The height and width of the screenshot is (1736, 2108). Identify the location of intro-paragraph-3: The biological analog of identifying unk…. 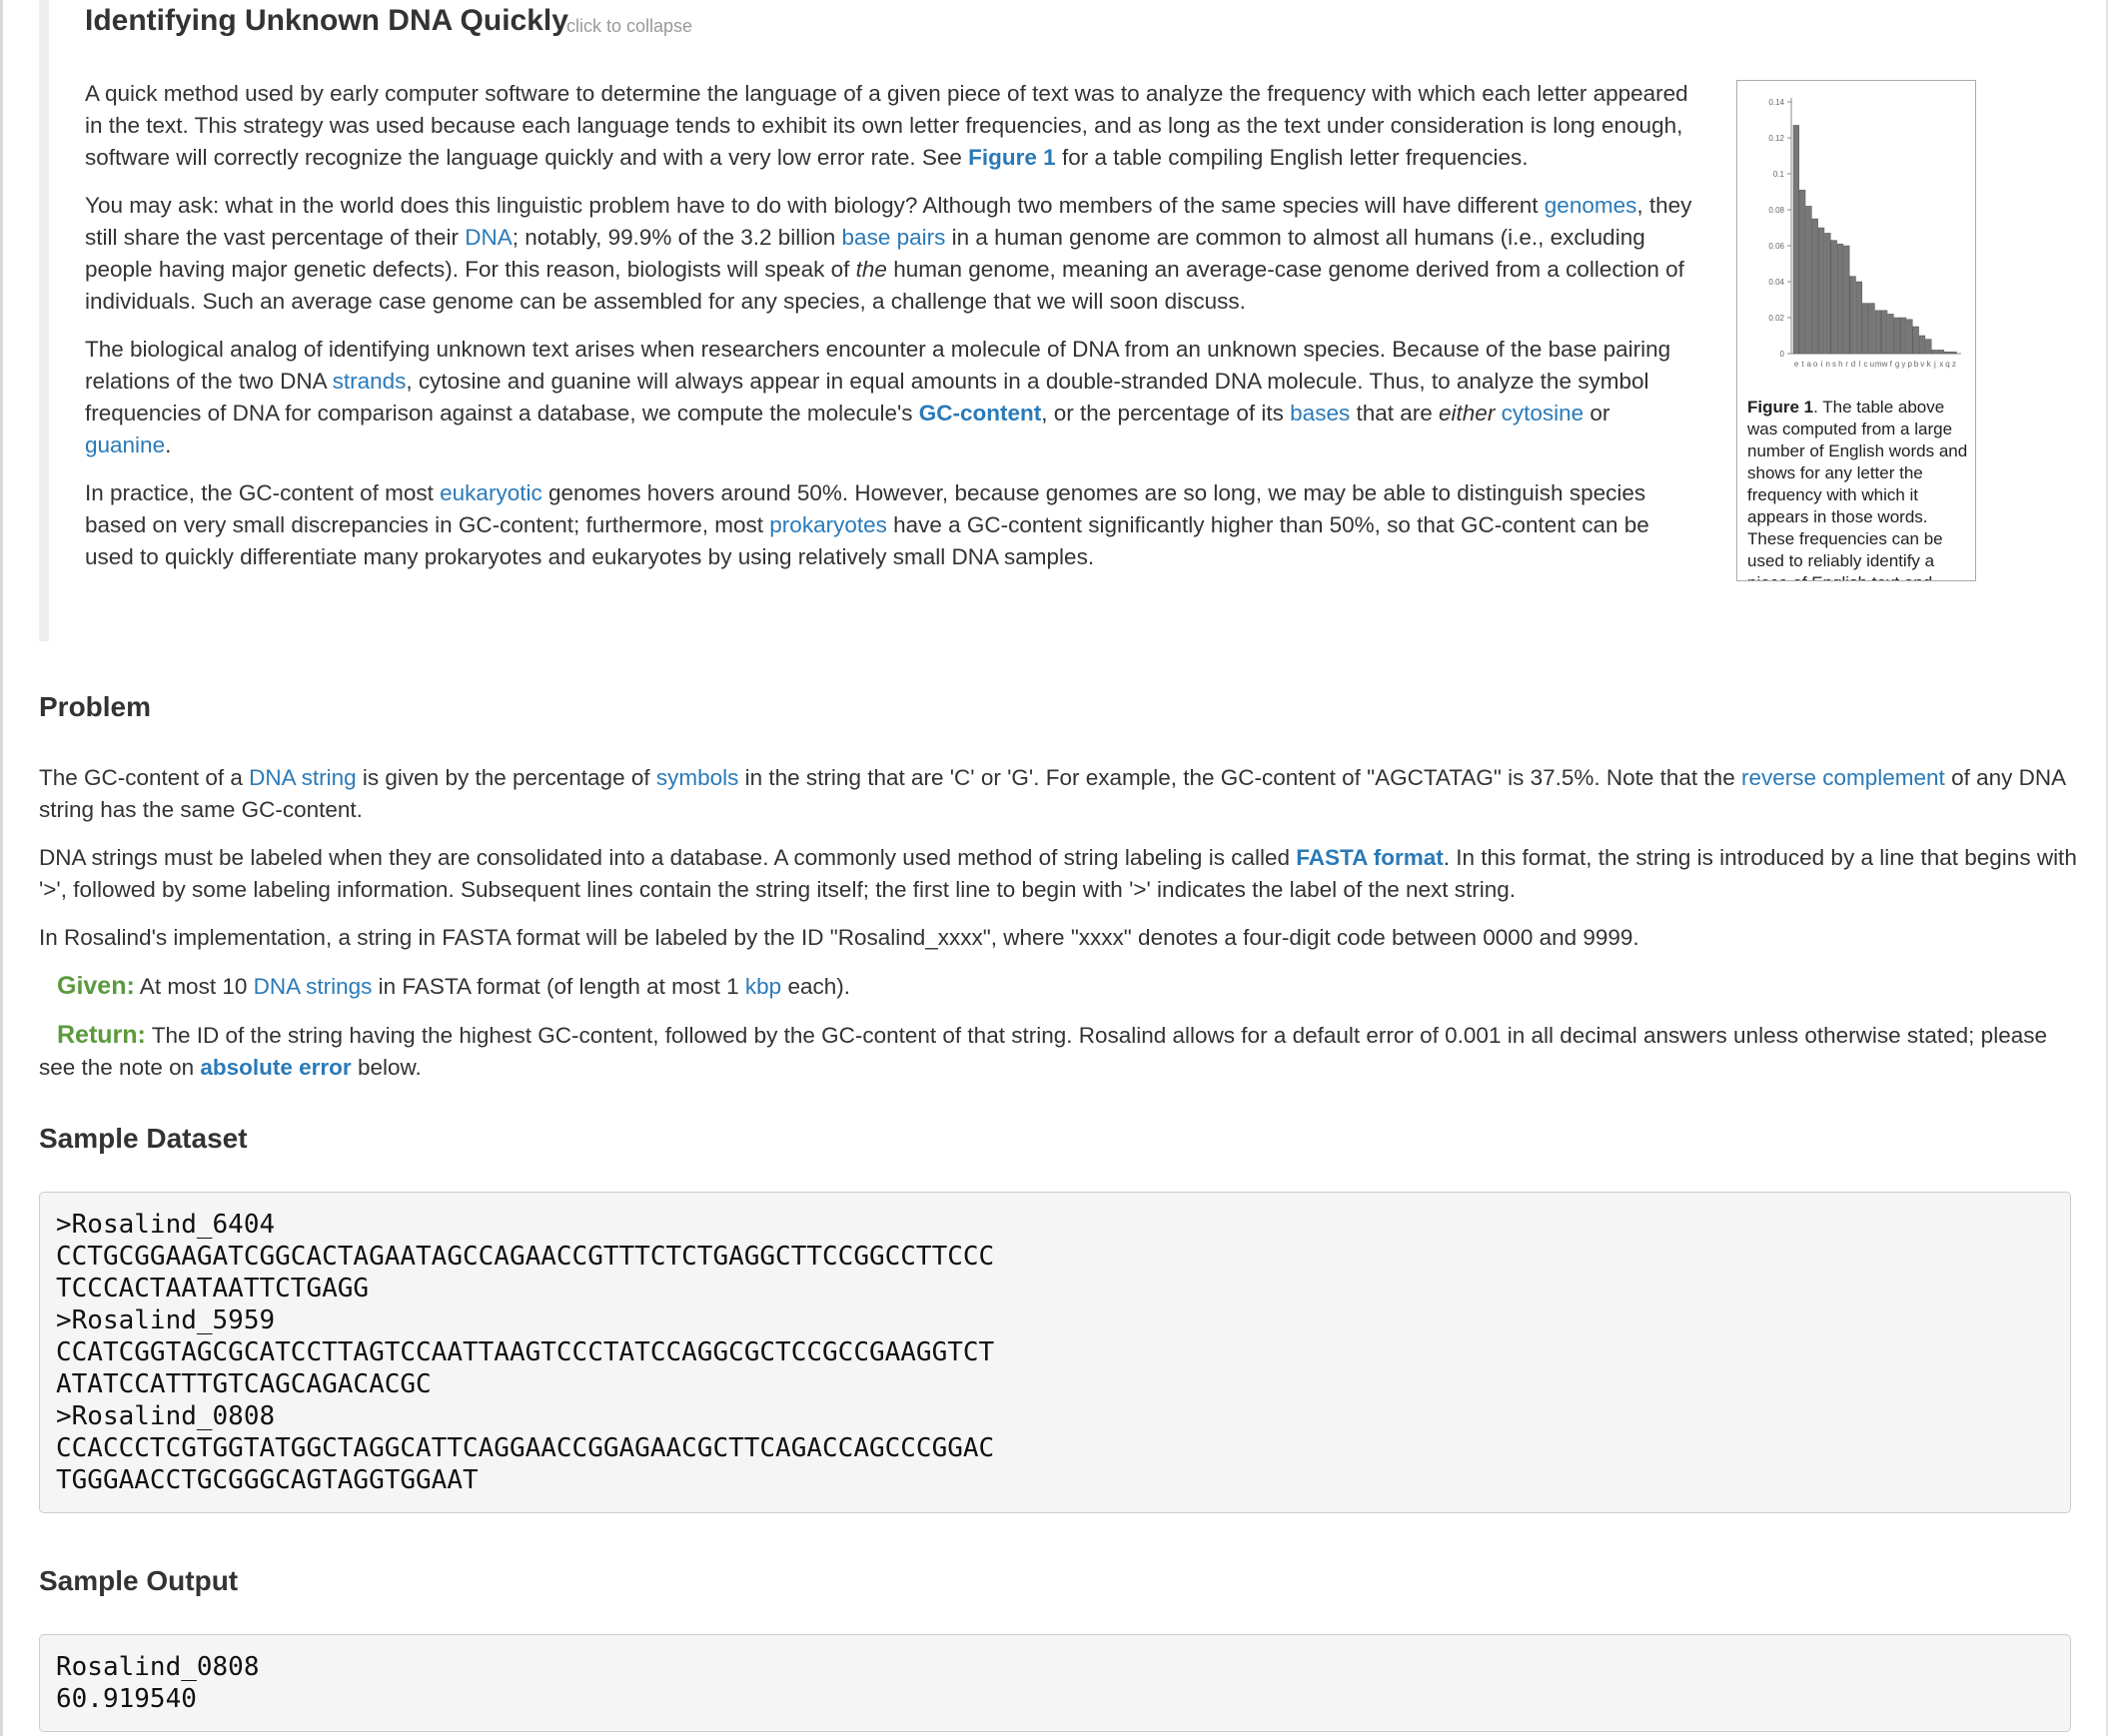
(892, 397).